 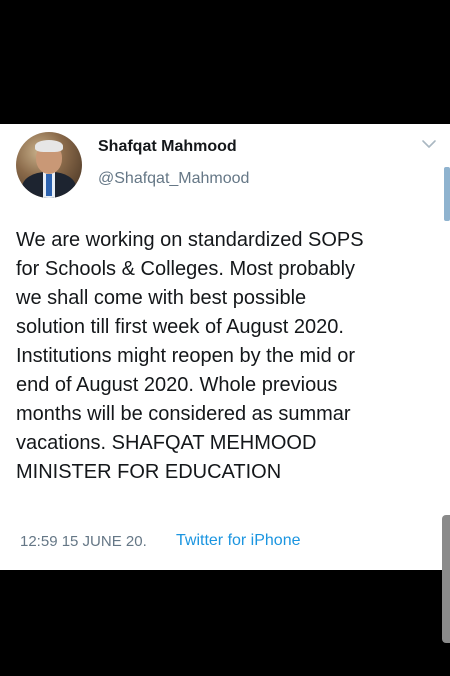 What do you see at coordinates (190, 240) in the screenshot?
I see `tweet-text-line: We are working on standardized SOPS` at bounding box center [190, 240].